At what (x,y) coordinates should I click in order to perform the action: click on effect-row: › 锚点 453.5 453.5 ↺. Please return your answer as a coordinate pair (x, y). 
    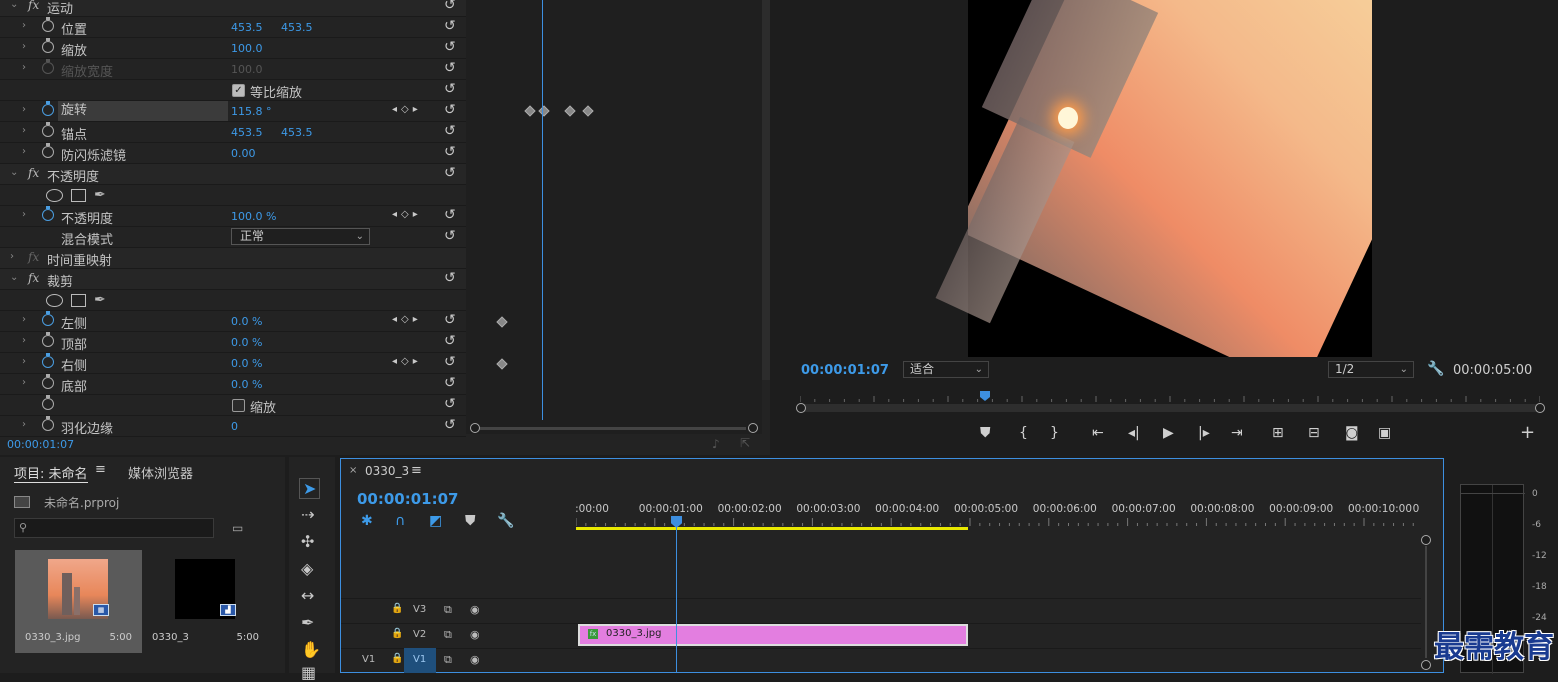
    Looking at the image, I should click on (233, 132).